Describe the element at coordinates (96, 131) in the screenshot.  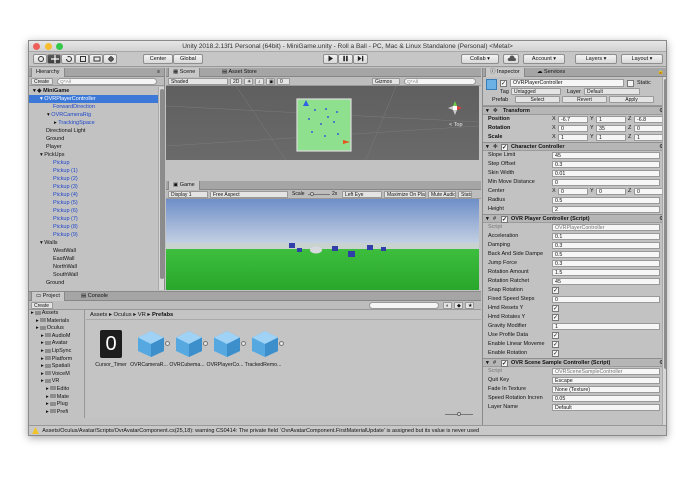
I see `hierarchy-item: Directional Light` at that location.